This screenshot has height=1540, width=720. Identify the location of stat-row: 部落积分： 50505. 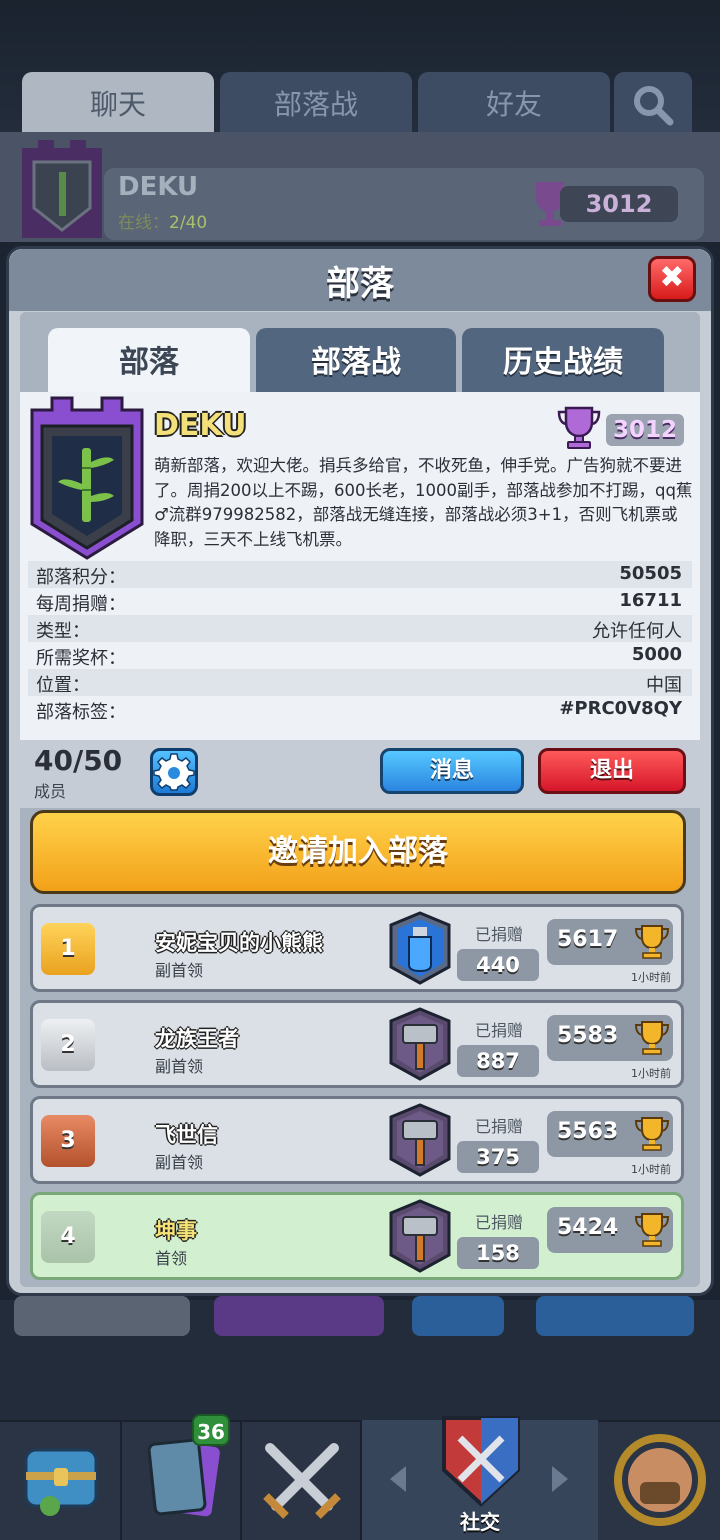
(360, 574).